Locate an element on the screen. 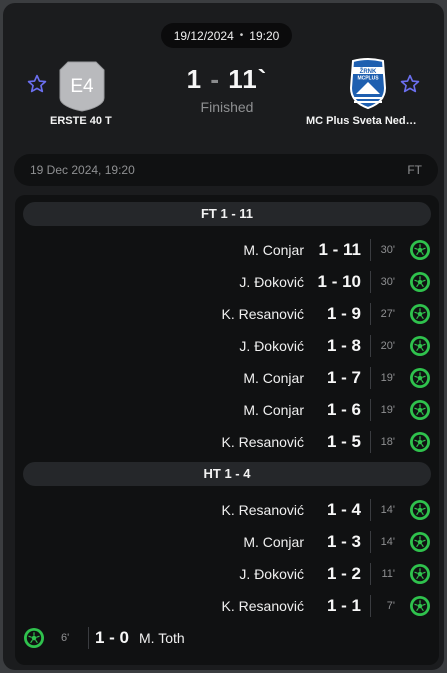  score-dash: - is located at coordinates (215, 79).